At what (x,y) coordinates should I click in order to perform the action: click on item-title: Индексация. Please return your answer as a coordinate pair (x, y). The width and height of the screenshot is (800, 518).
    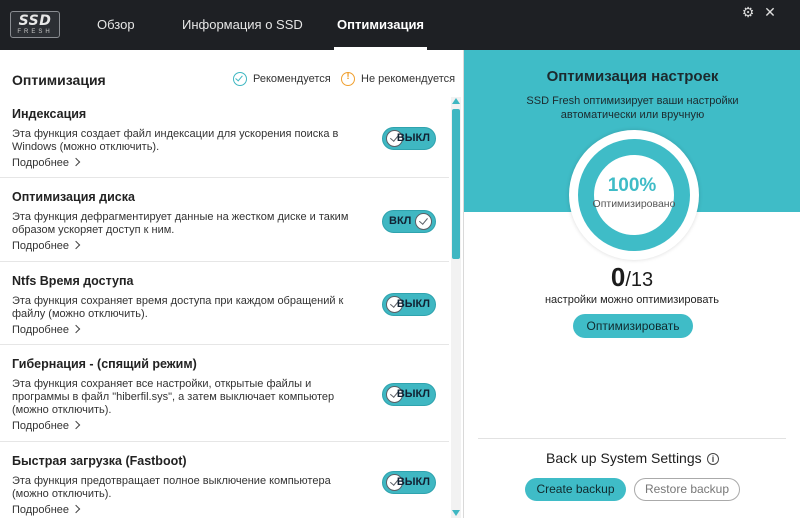
    Looking at the image, I should click on (49, 114).